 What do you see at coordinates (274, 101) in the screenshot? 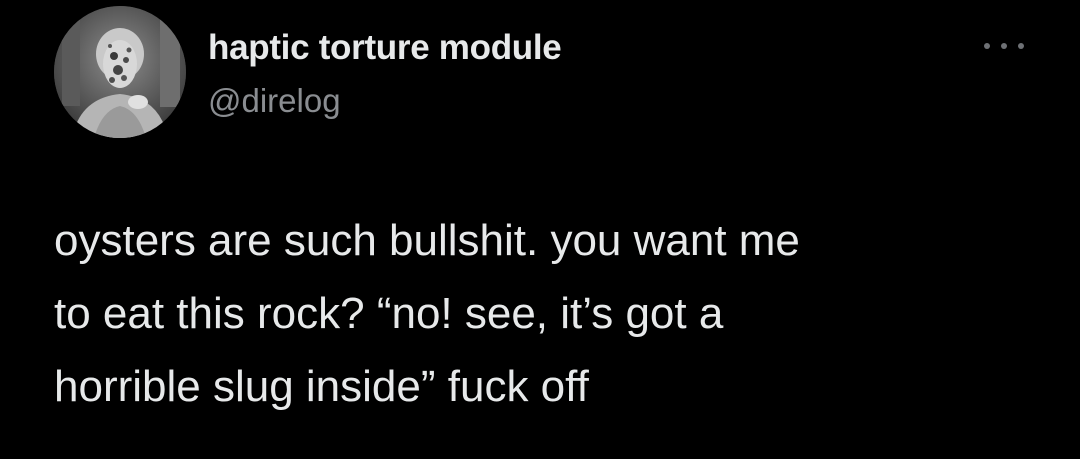
I see `username-handle: @direlog` at bounding box center [274, 101].